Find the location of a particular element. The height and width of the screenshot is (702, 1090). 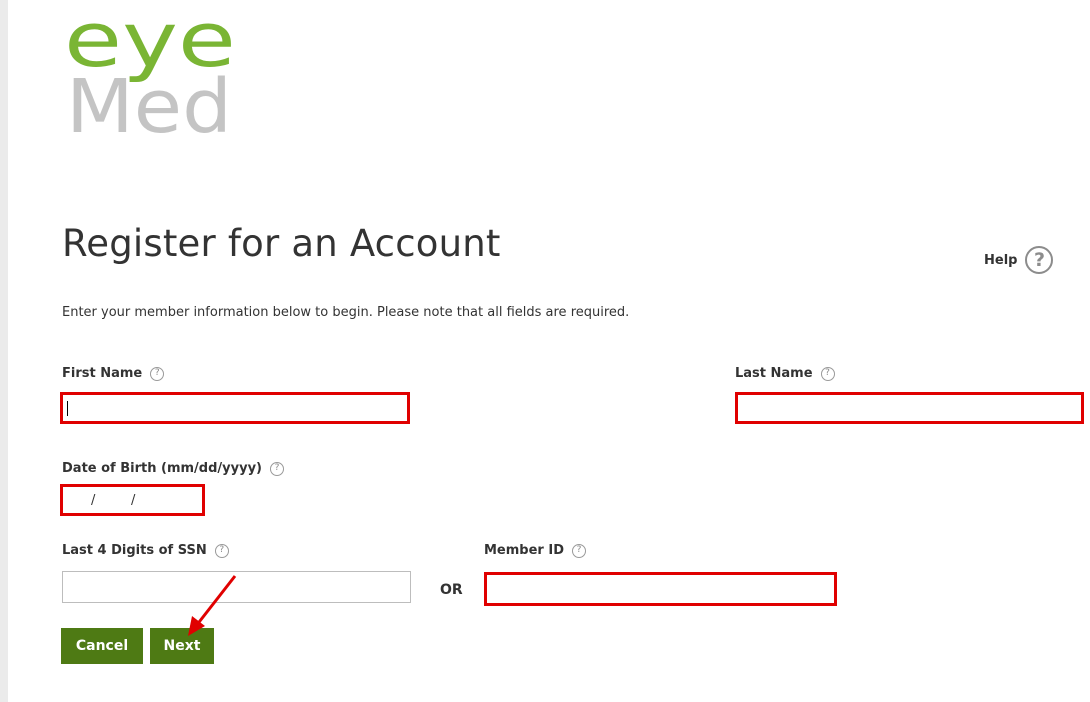

member-id-label-text: Member ID is located at coordinates (524, 550).